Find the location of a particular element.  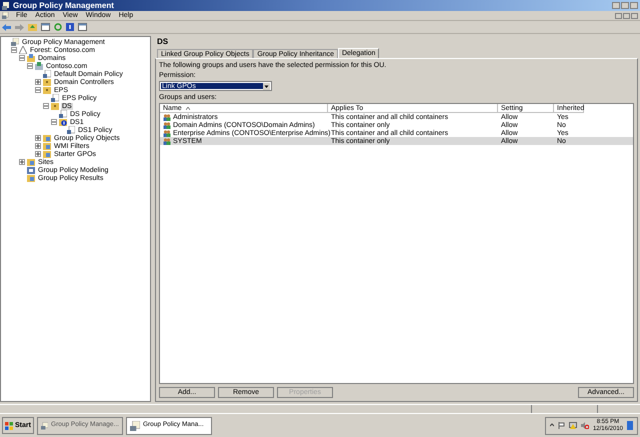

modeling-icon is located at coordinates (31, 170).